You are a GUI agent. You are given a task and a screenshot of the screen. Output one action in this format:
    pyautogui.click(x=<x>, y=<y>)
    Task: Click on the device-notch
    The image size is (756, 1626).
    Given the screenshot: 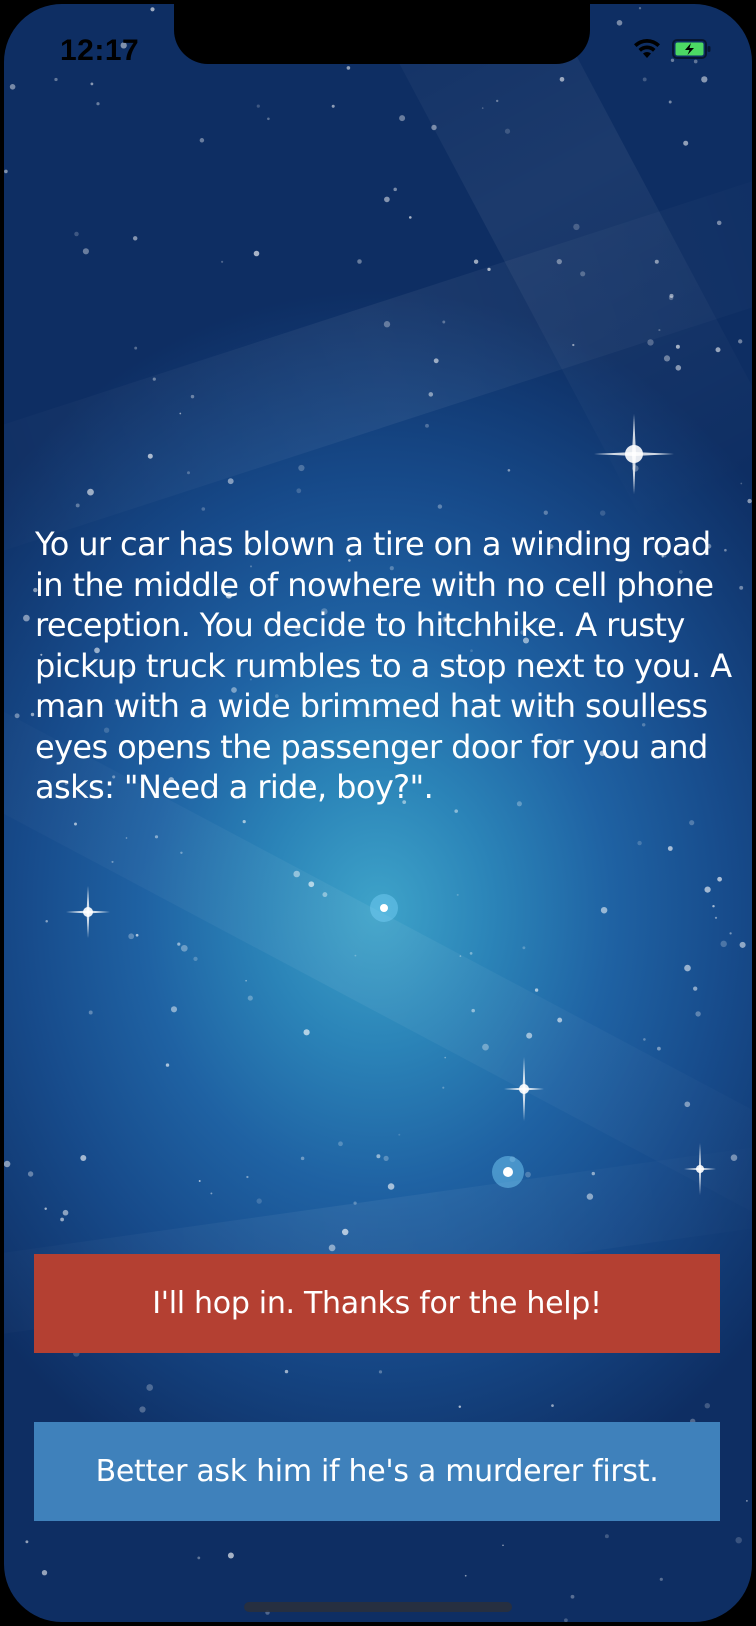 What is the action you would take?
    pyautogui.click(x=382, y=34)
    